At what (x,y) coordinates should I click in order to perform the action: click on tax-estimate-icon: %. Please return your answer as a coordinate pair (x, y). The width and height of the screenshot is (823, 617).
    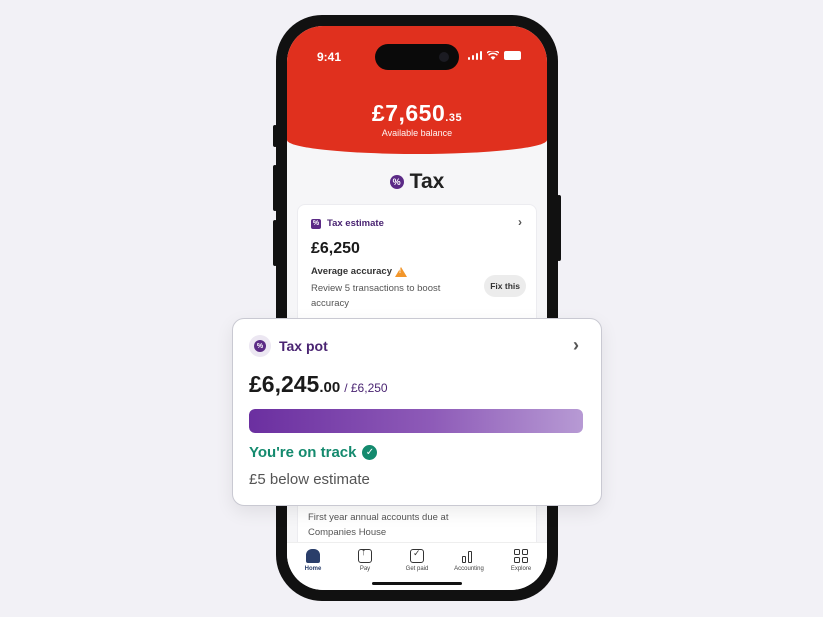
    Looking at the image, I should click on (316, 223).